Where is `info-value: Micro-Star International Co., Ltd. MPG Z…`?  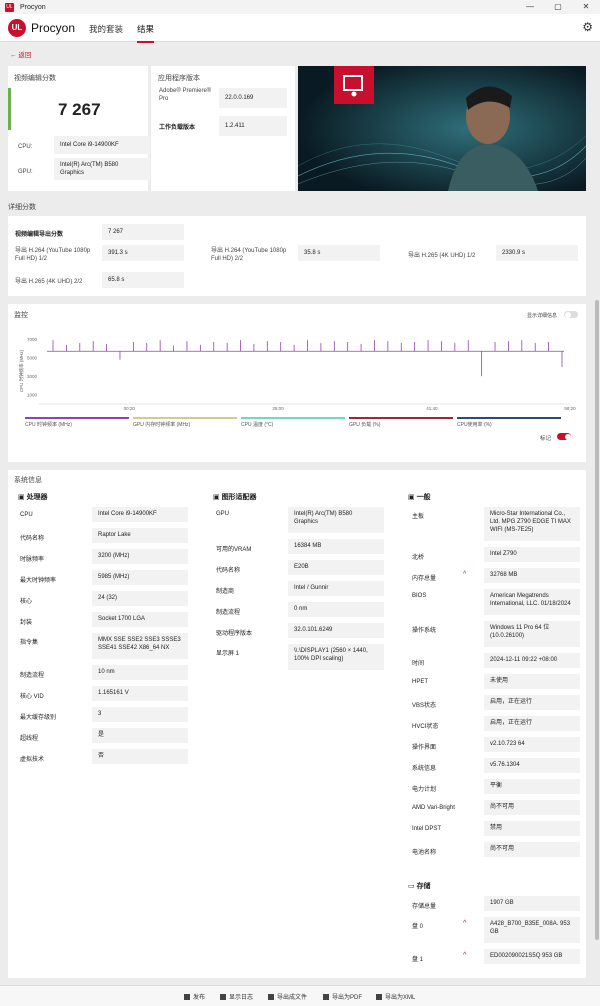 info-value: Micro-Star International Co., Ltd. MPG Z… is located at coordinates (532, 524).